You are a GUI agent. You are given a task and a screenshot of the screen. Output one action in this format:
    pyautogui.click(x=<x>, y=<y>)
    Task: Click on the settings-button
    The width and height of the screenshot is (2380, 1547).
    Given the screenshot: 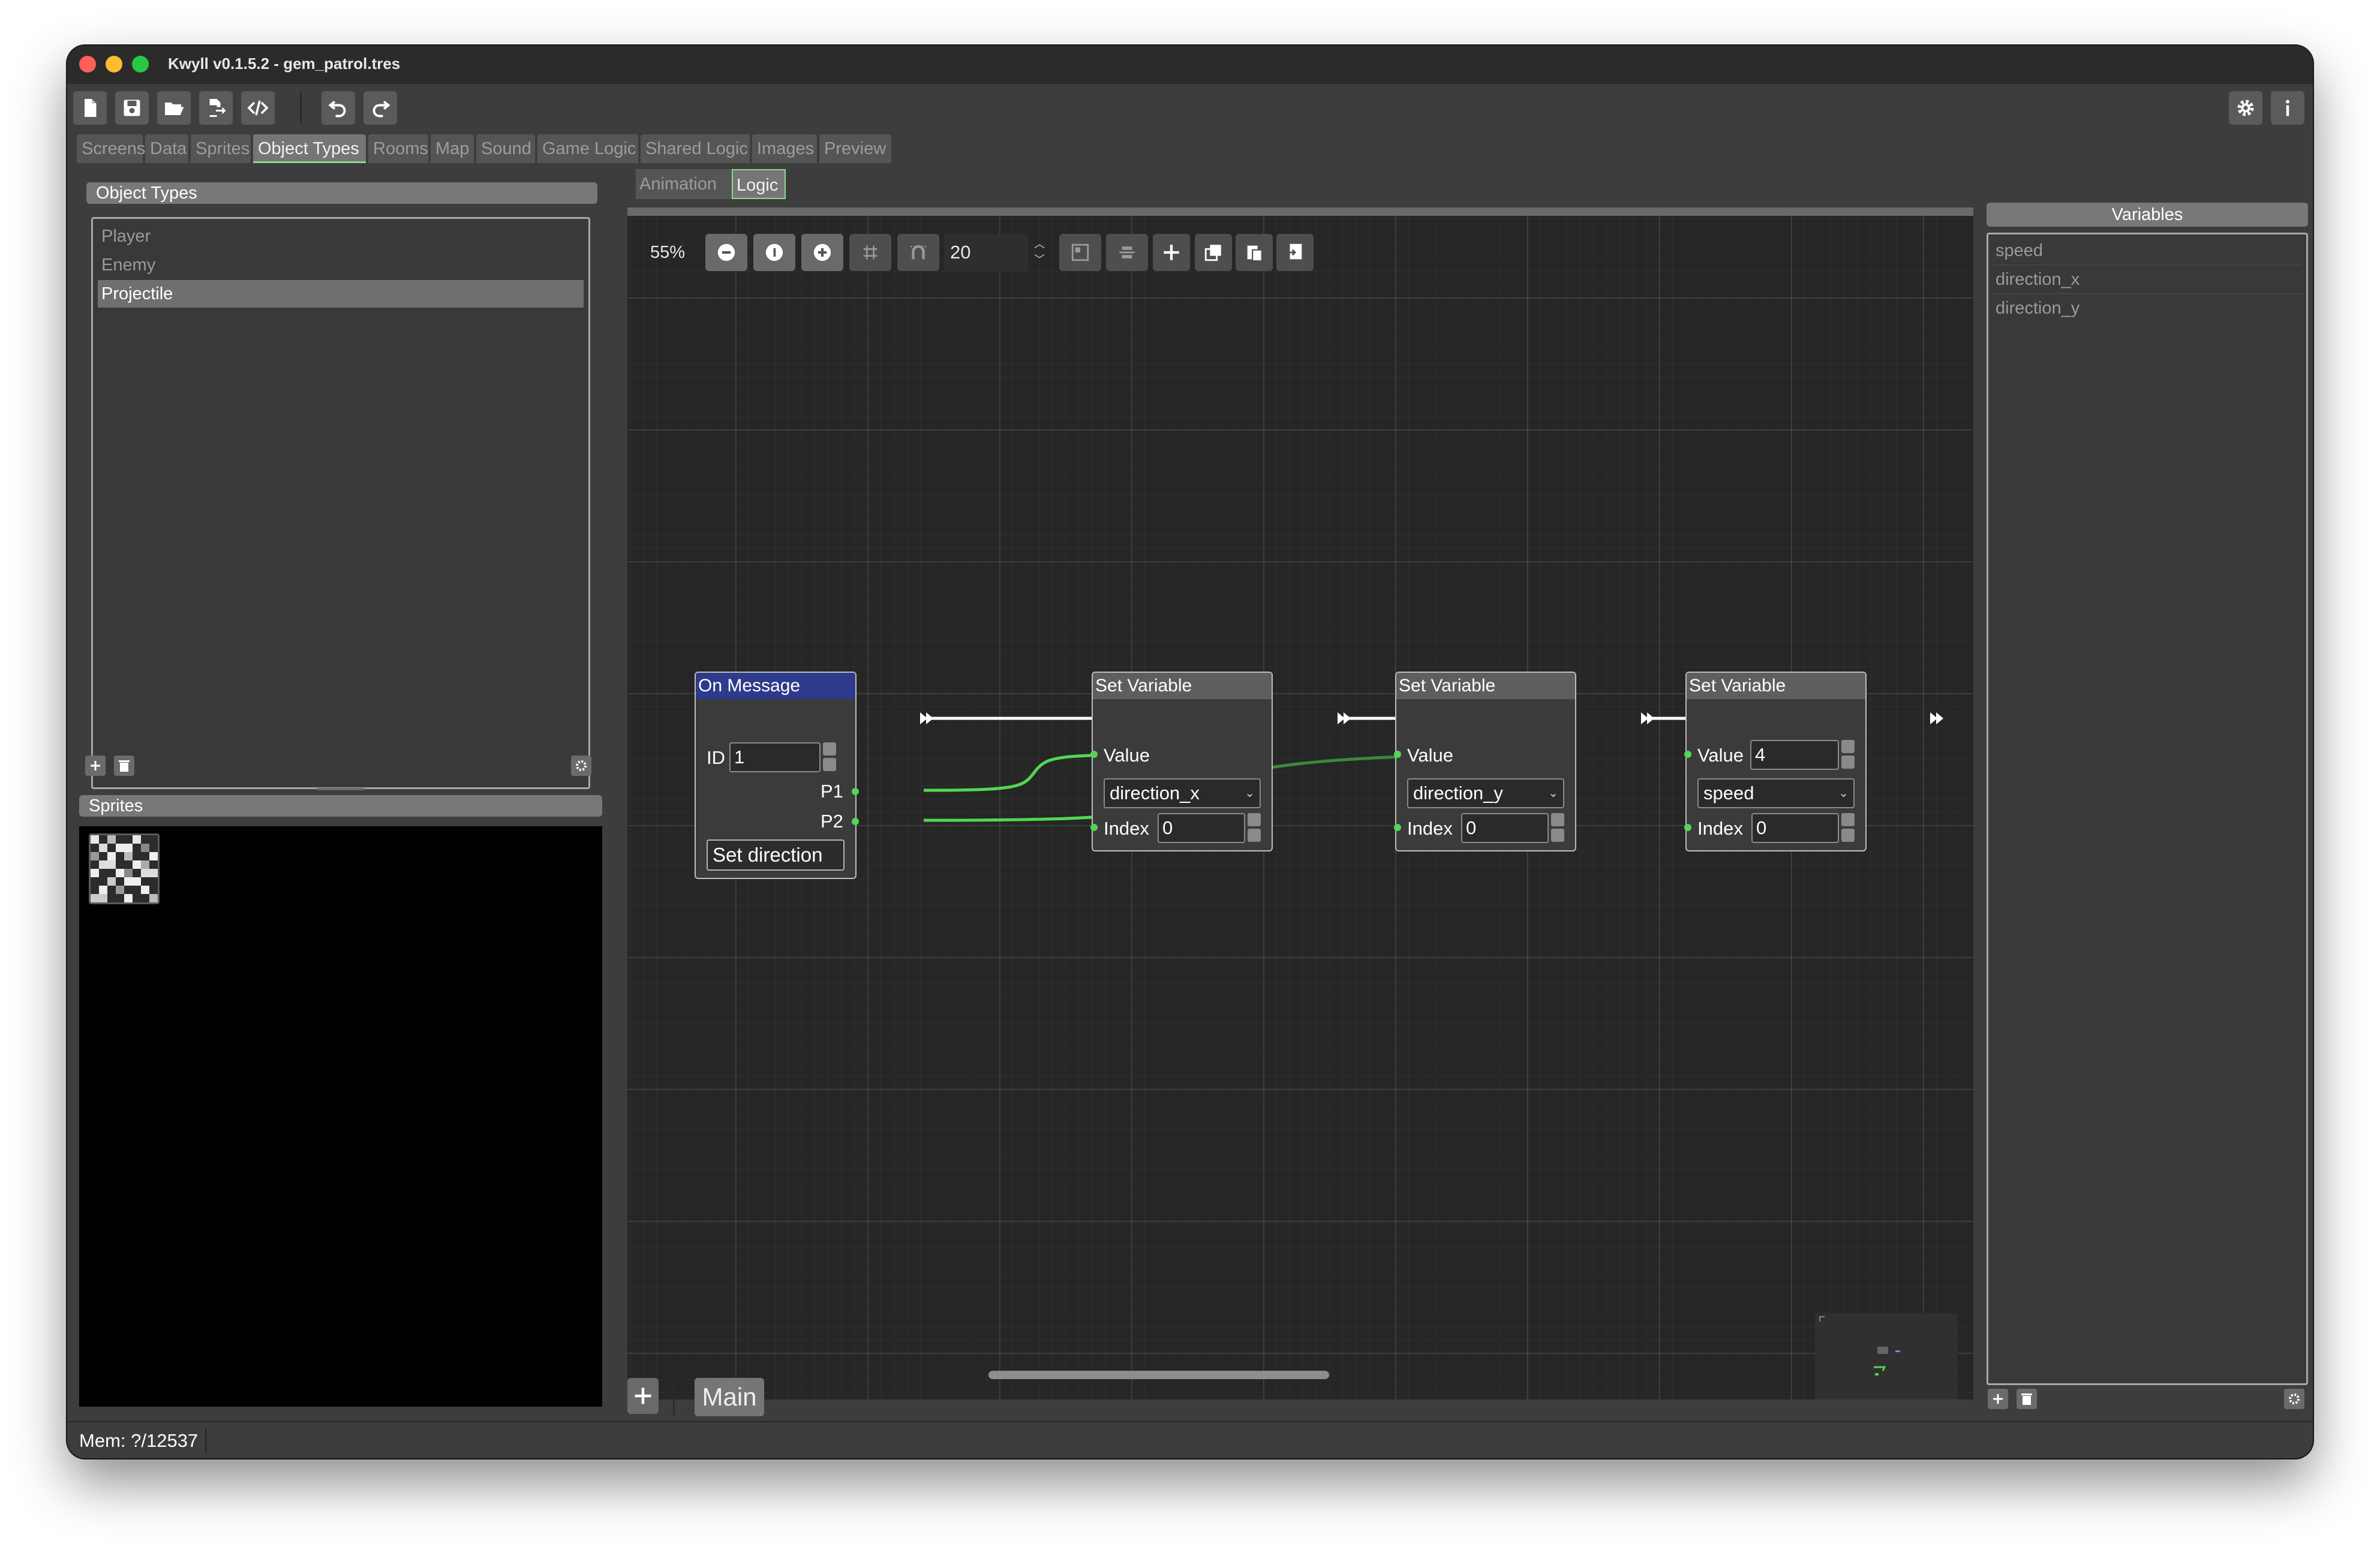 What is the action you would take?
    pyautogui.click(x=2246, y=108)
    